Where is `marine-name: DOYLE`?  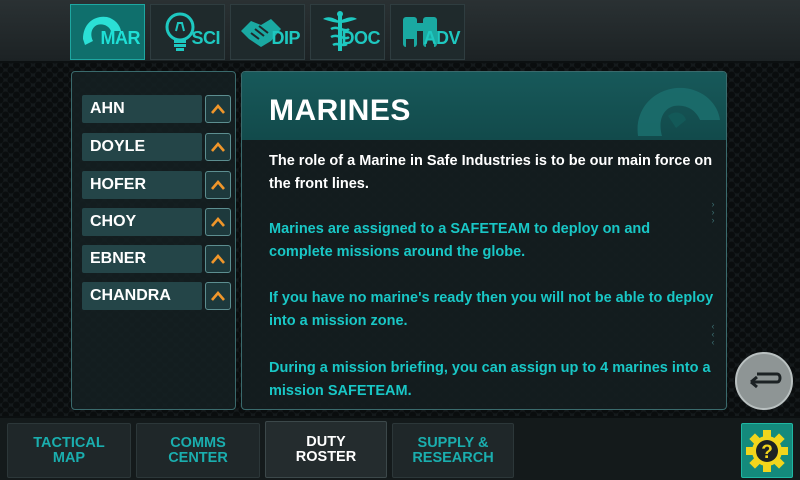
marine-name: DOYLE is located at coordinates (142, 147).